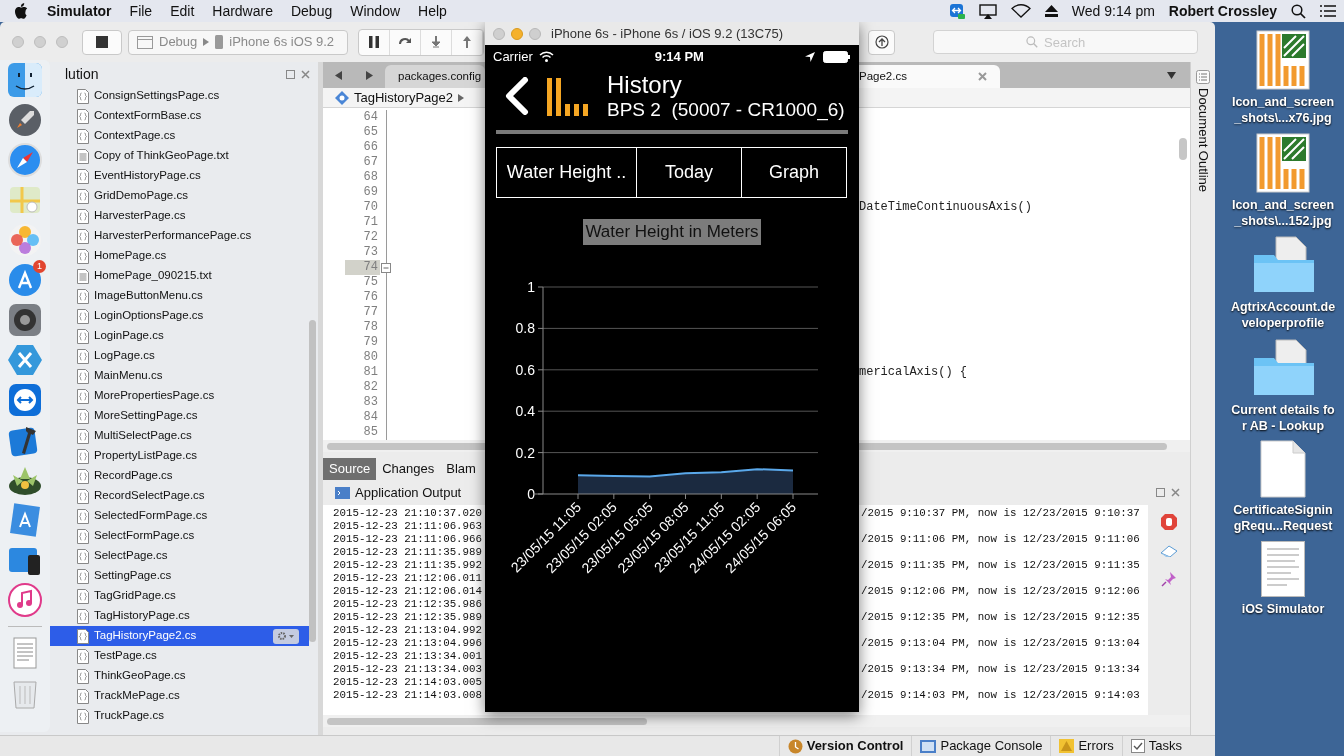 The height and width of the screenshot is (756, 1344). What do you see at coordinates (21, 11) in the screenshot?
I see `apple-icon` at bounding box center [21, 11].